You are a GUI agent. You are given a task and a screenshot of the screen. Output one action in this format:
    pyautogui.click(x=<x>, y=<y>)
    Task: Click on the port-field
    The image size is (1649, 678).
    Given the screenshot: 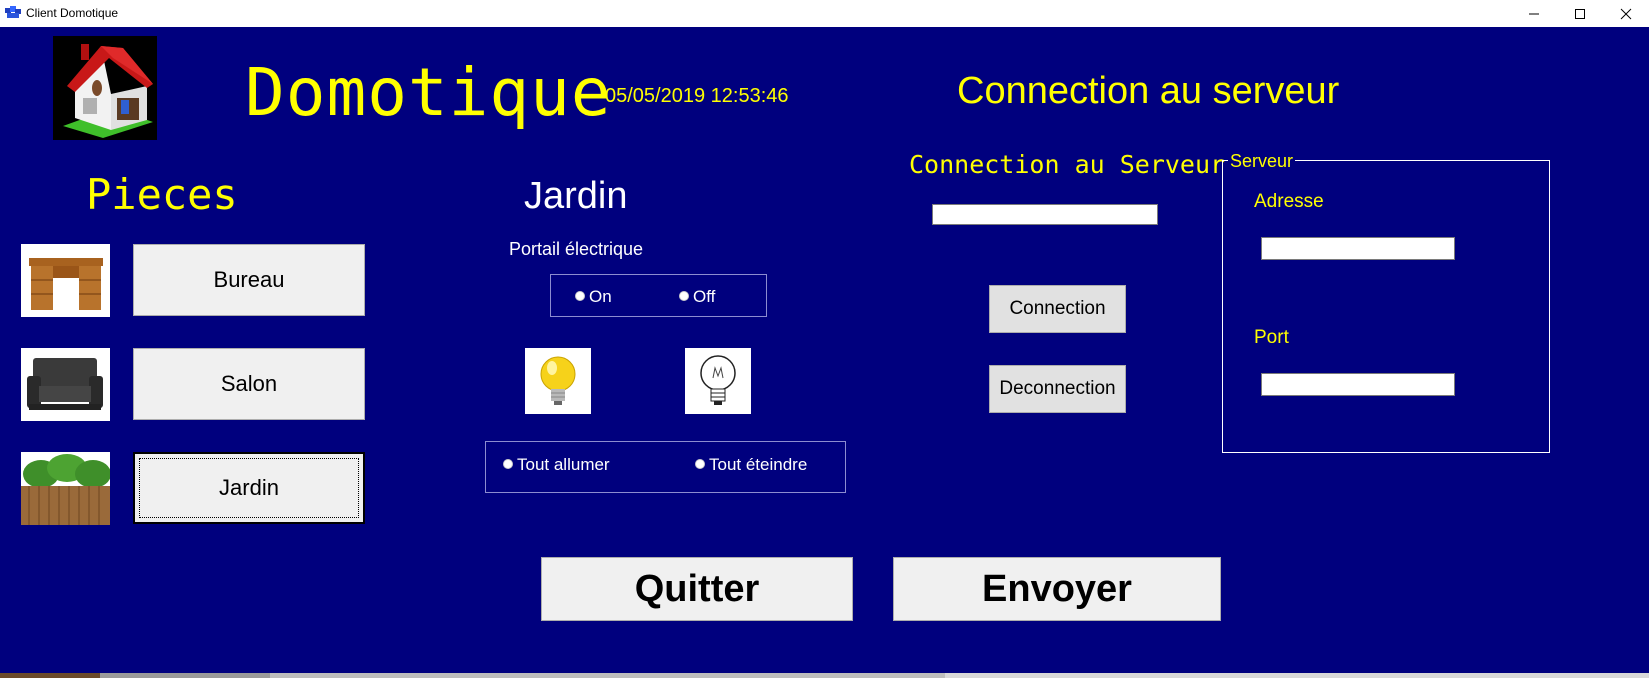 What is the action you would take?
    pyautogui.click(x=1358, y=384)
    